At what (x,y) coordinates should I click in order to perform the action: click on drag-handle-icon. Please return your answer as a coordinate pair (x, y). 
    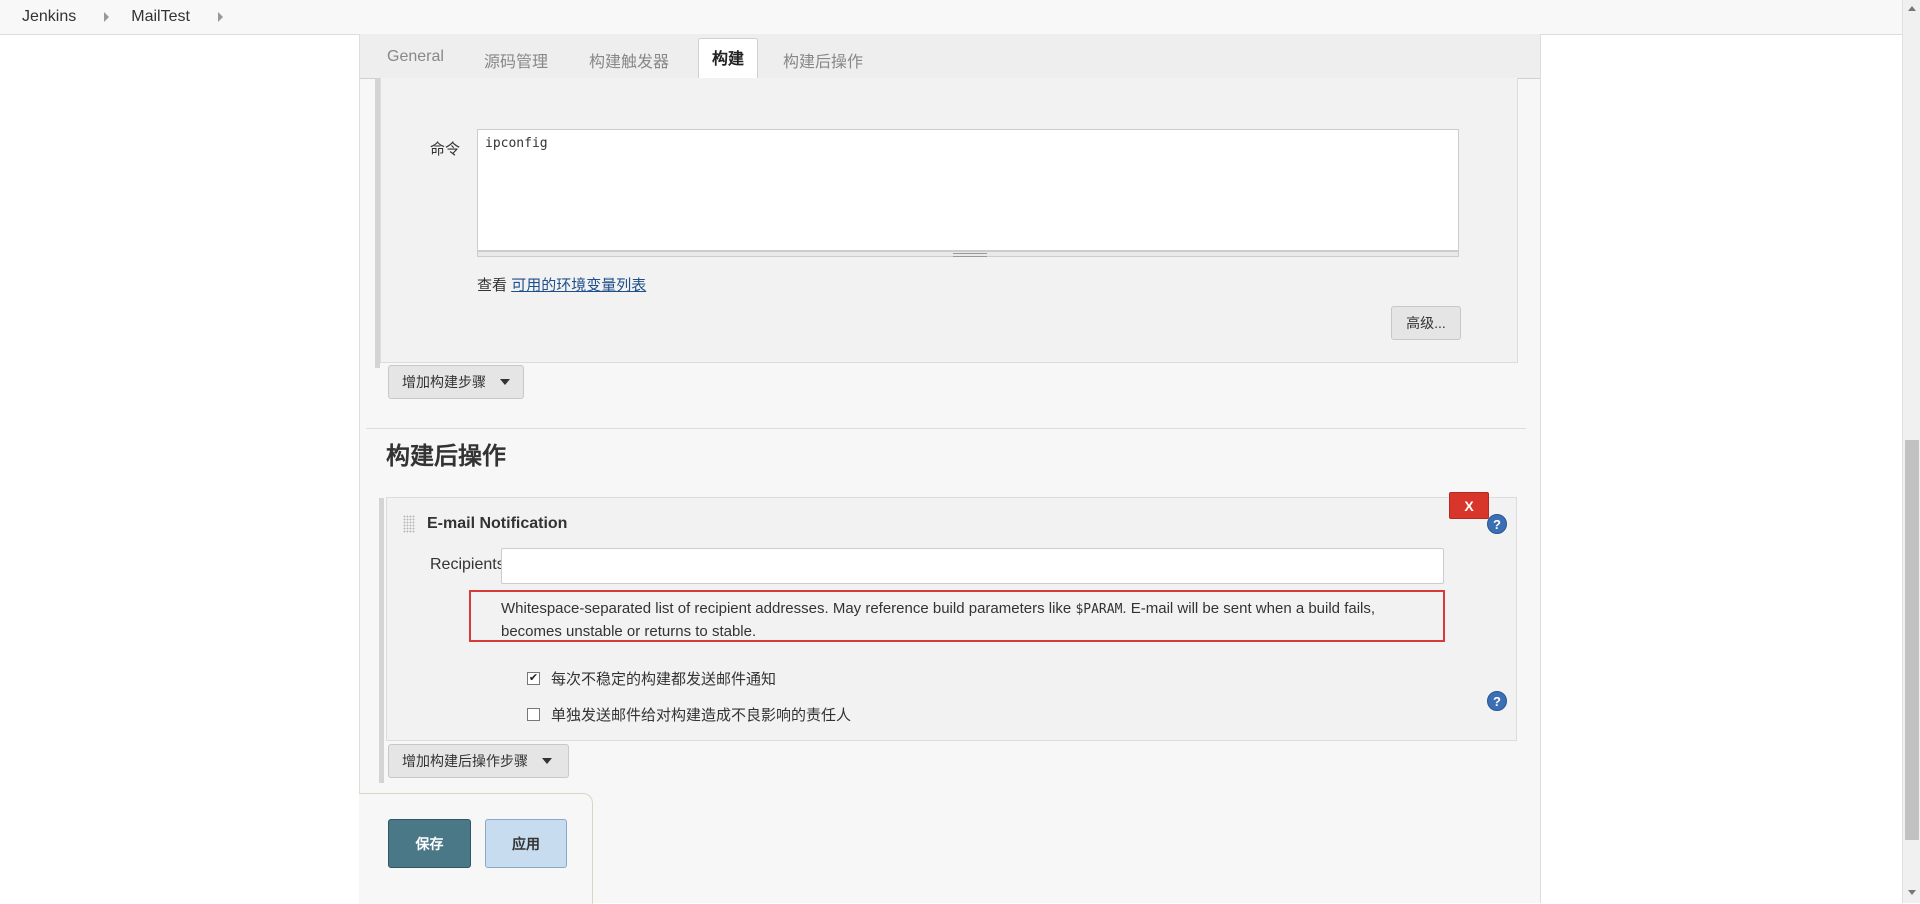
    Looking at the image, I should click on (409, 524).